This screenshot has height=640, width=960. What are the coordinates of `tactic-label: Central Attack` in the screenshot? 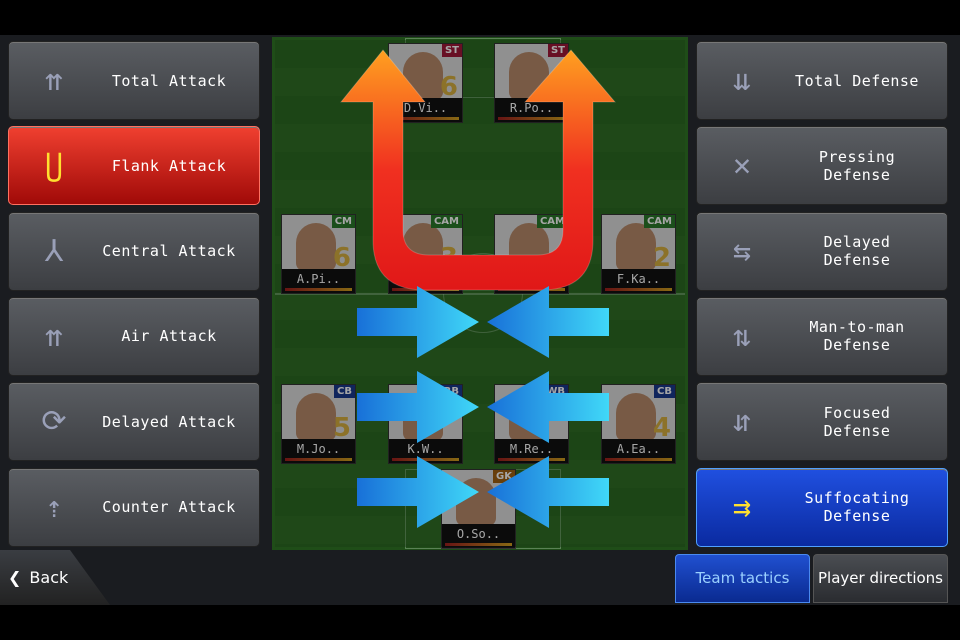 It's located at (169, 251).